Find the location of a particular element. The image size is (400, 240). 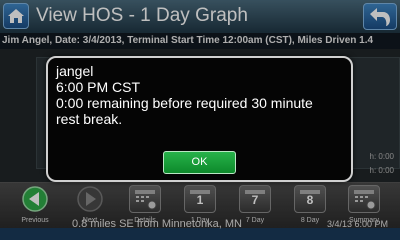

dialog-user: jangel is located at coordinates (75, 71).